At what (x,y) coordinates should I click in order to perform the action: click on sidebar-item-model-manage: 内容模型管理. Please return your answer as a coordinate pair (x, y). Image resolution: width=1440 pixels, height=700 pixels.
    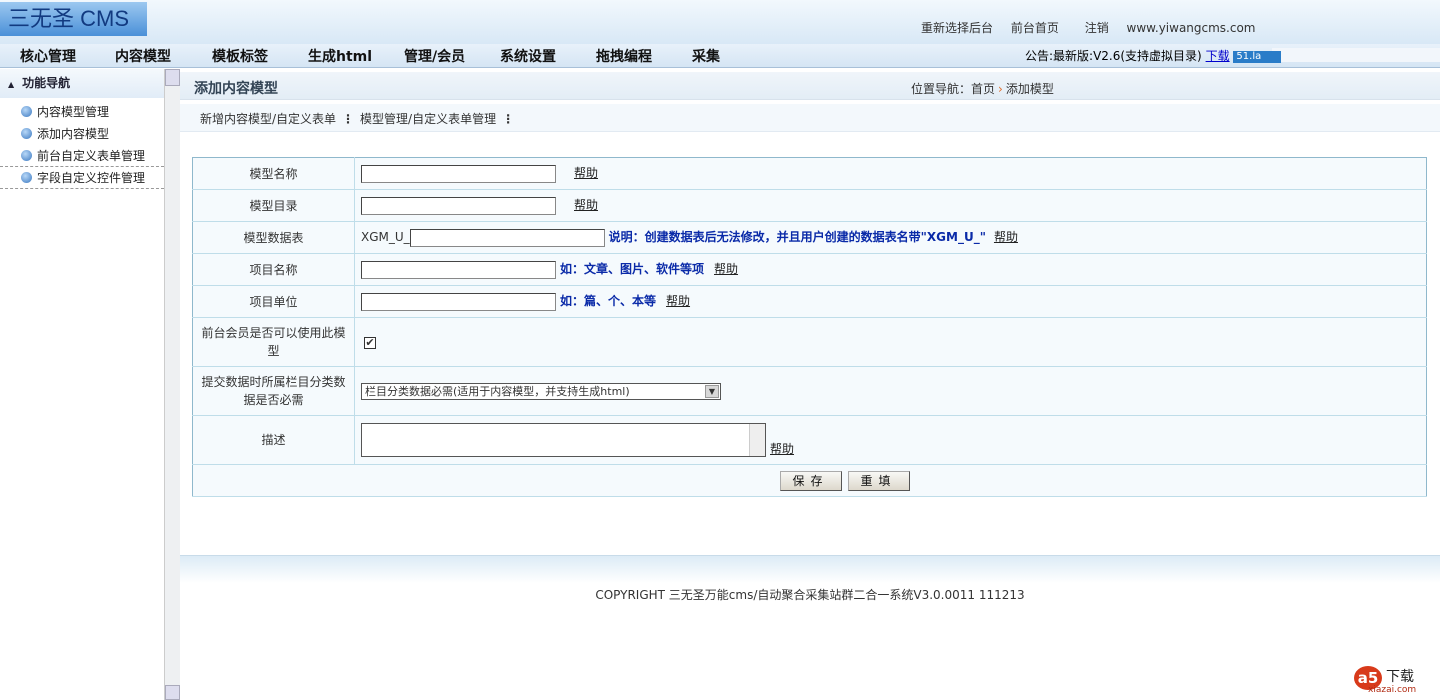
    Looking at the image, I should click on (82, 112).